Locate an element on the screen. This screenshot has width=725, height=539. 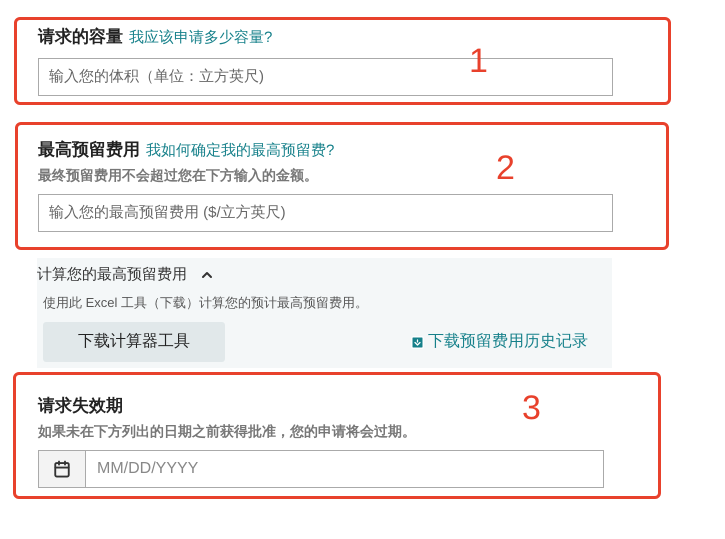
download-history-link: 下载预留费用历史记录 is located at coordinates (499, 342).